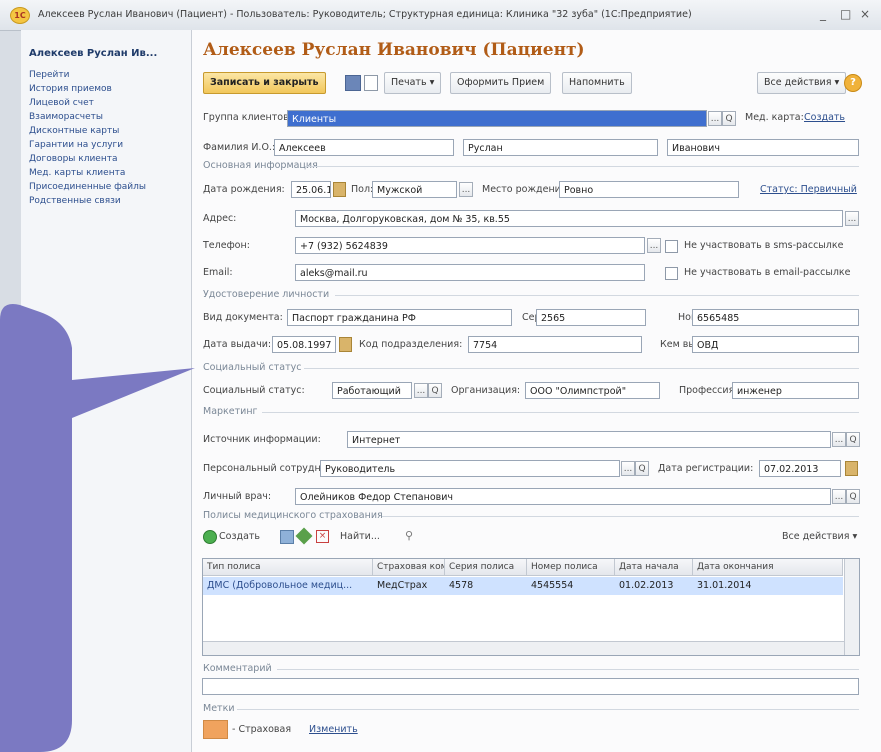 The height and width of the screenshot is (752, 881). I want to click on sidebar-item-contracts: Договоры клиента, so click(73, 159).